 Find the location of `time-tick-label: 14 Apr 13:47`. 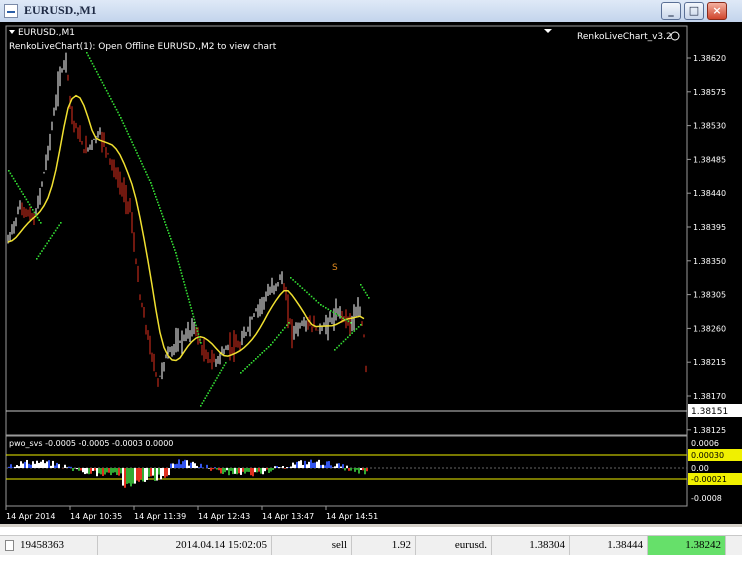

time-tick-label: 14 Apr 13:47 is located at coordinates (288, 516).